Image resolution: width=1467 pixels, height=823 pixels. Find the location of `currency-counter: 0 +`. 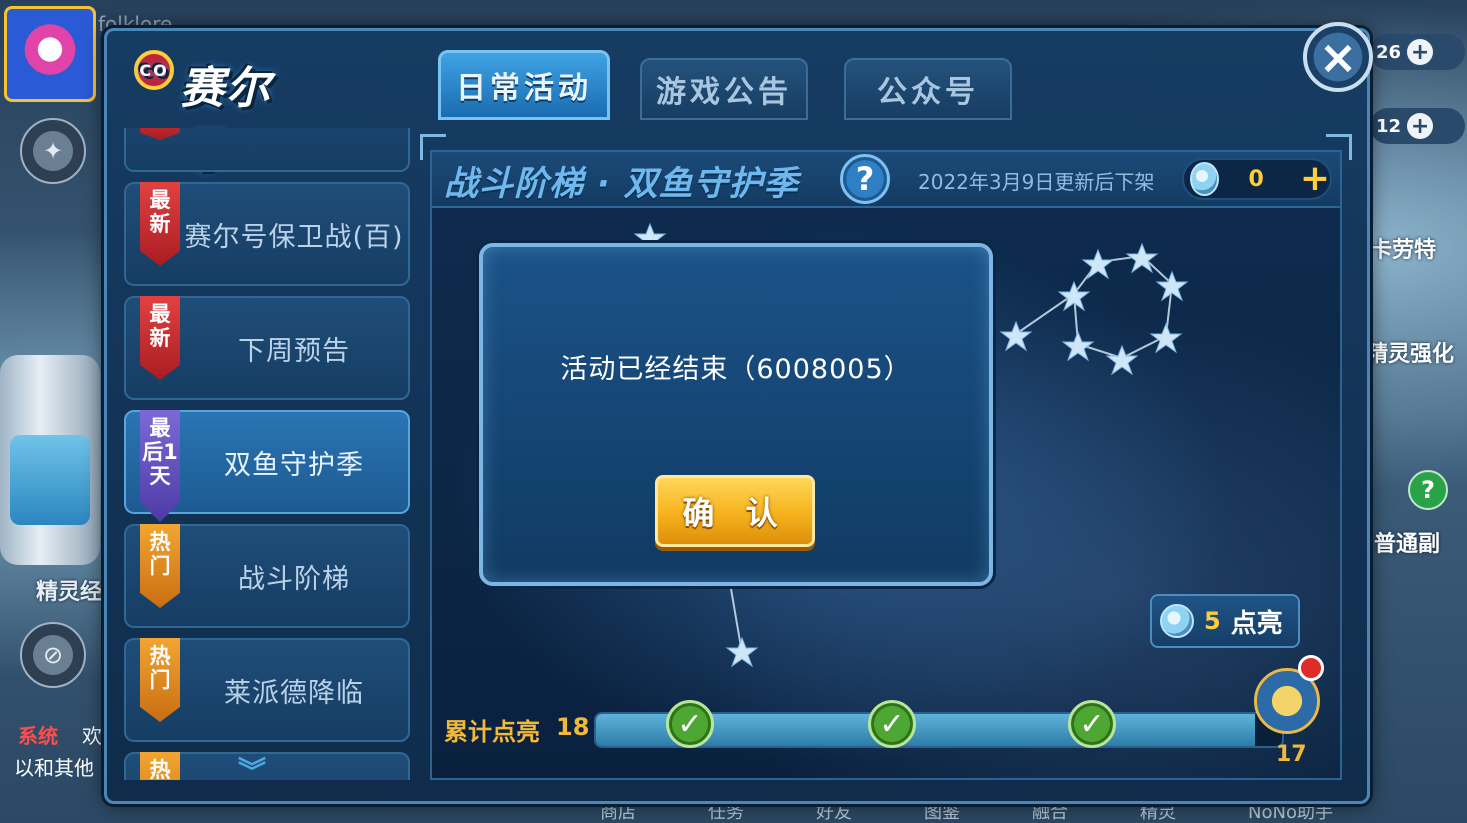

currency-counter: 0 + is located at coordinates (1257, 179).